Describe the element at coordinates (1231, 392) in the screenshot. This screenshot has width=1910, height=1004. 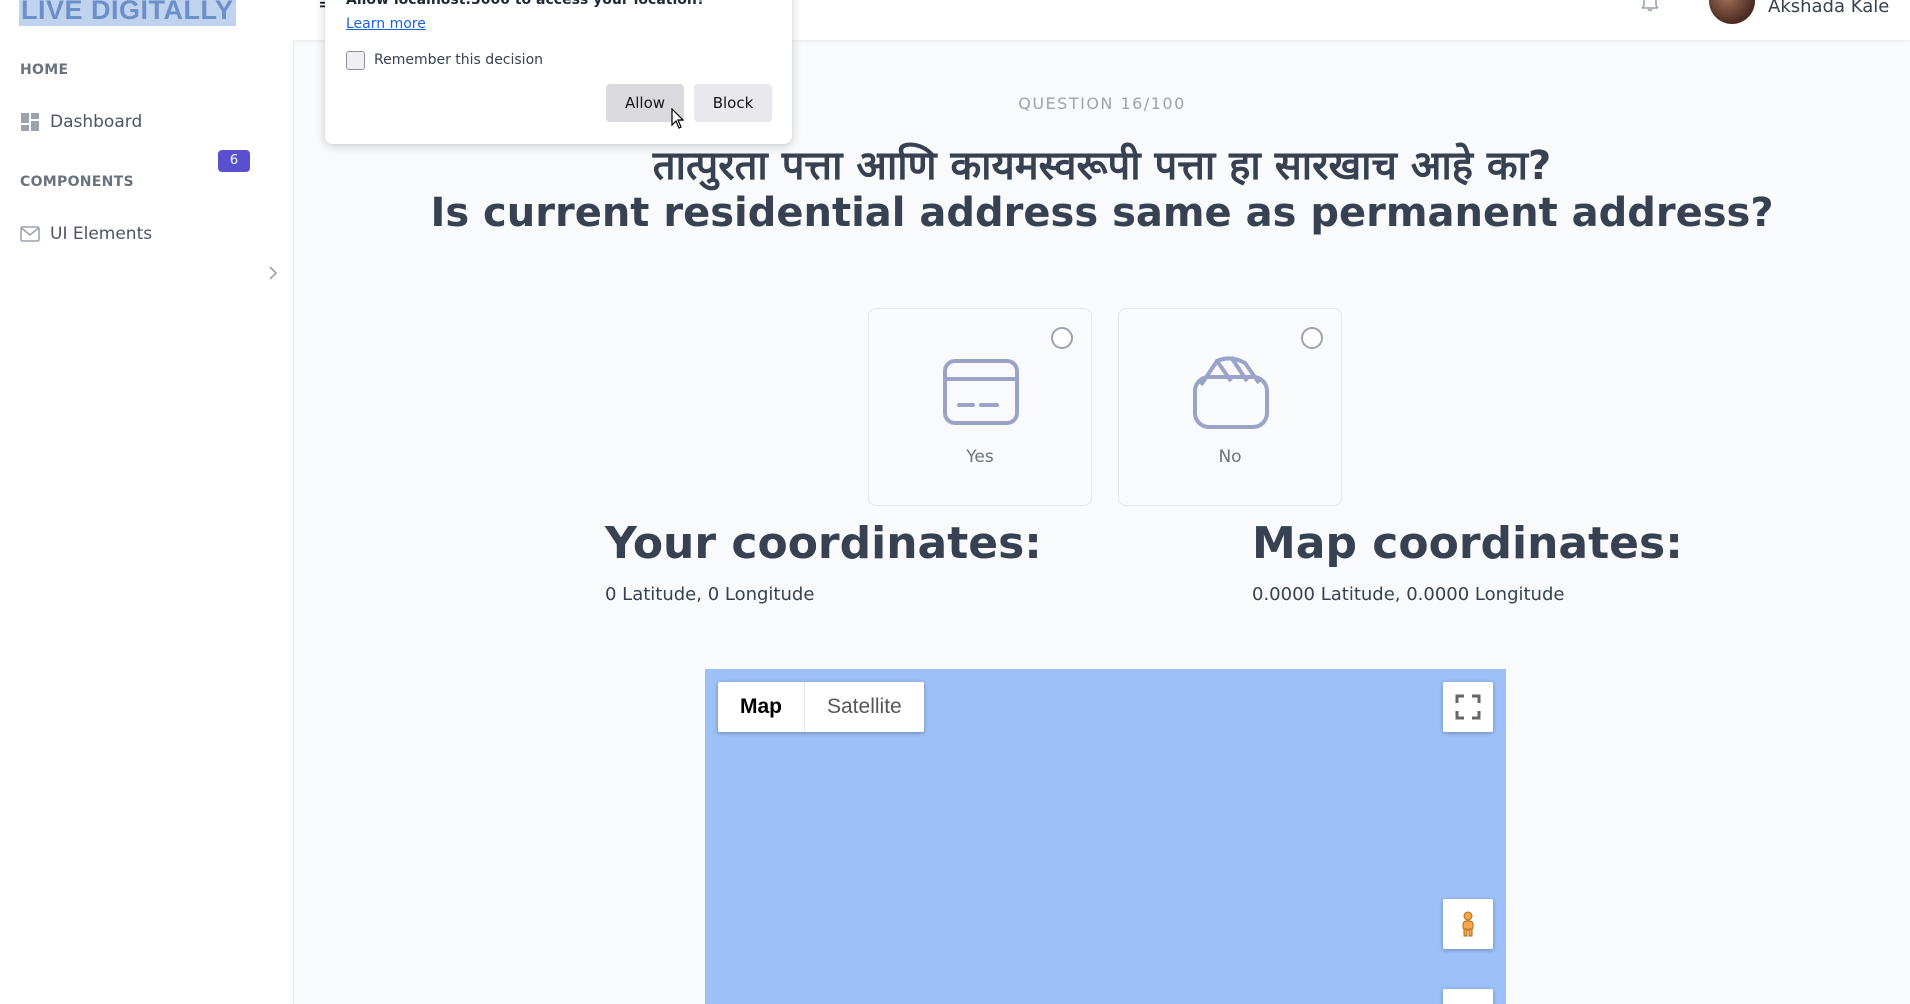
I see `wallet-icon` at that location.